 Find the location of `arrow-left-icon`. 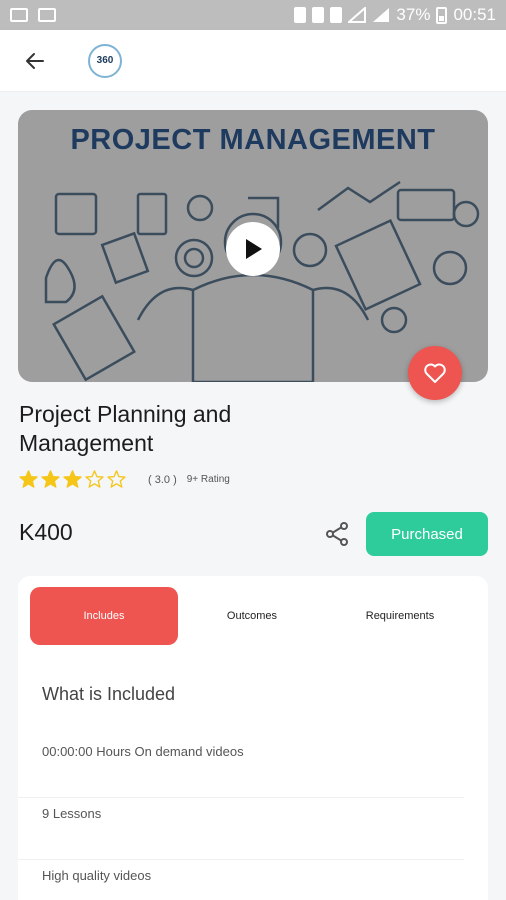

arrow-left-icon is located at coordinates (35, 60).